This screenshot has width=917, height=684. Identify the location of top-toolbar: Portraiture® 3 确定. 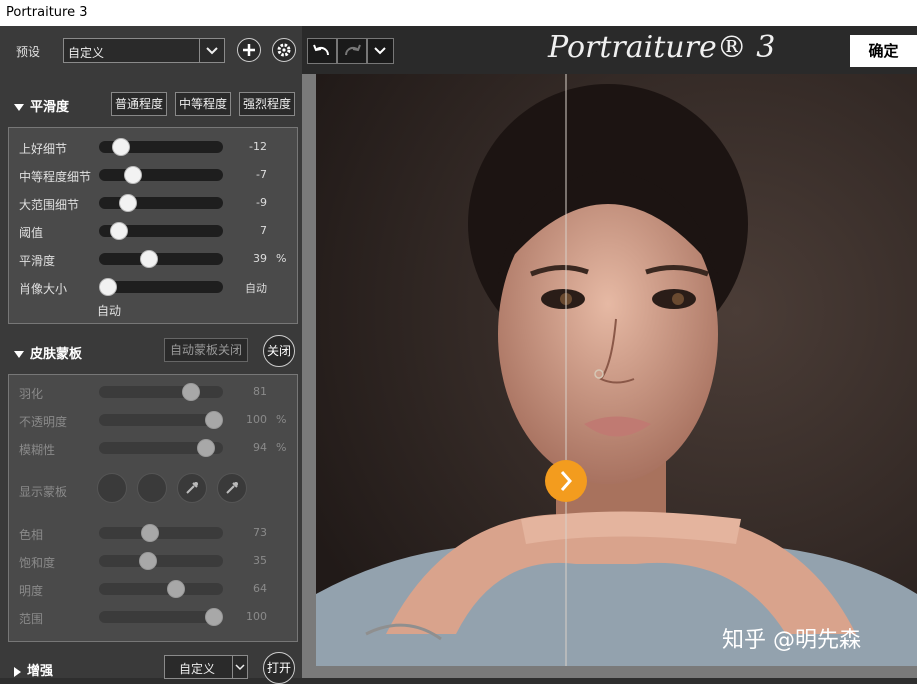
(609, 50).